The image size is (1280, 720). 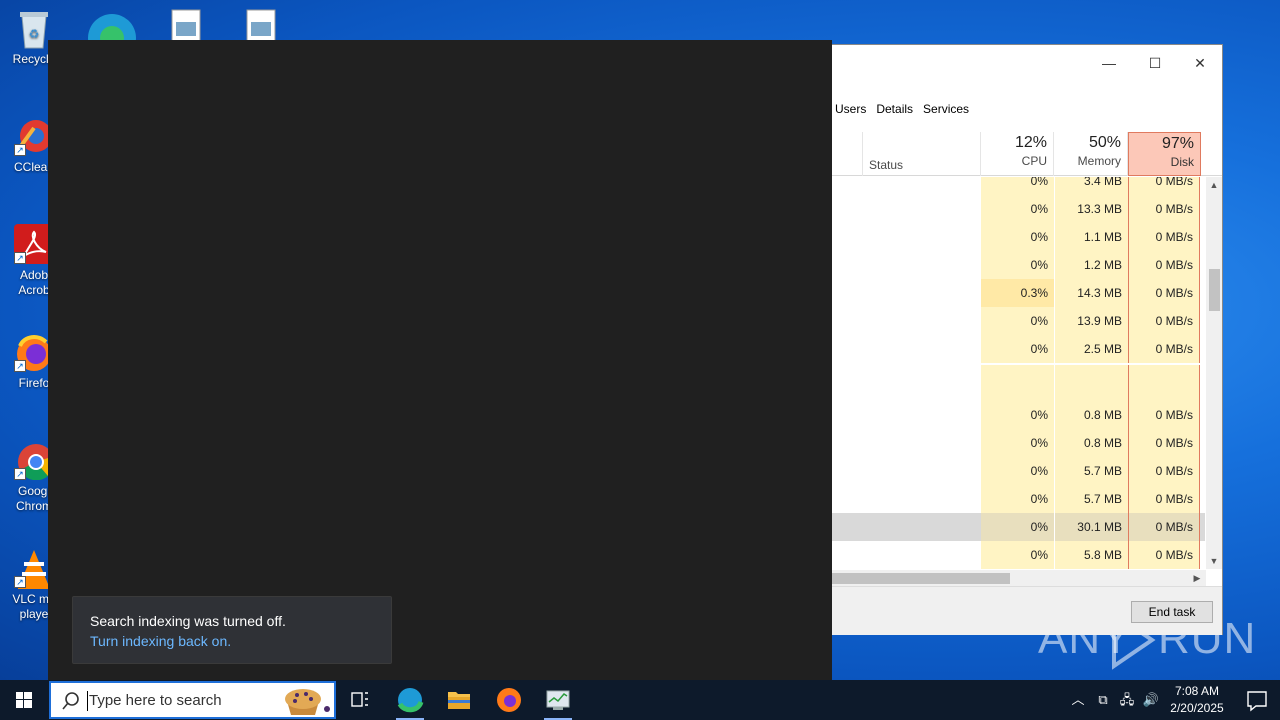 I want to click on memory-column-header: 50% Memory, so click(x=1091, y=154).